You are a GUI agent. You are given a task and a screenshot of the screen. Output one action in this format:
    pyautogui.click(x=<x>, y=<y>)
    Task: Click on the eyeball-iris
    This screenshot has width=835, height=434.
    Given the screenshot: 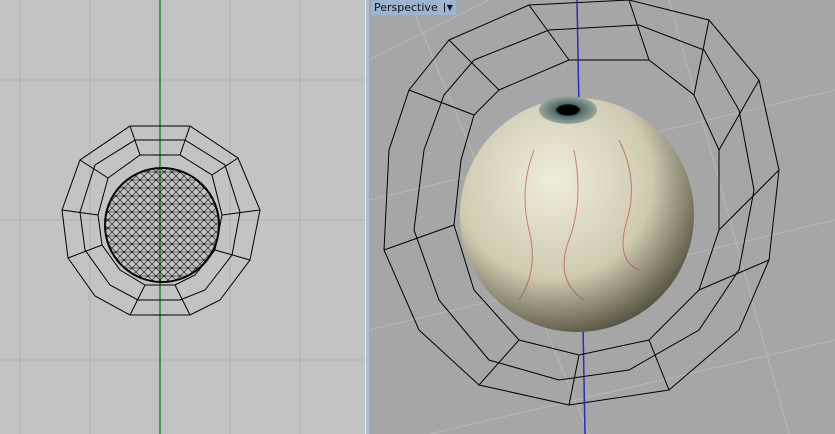 What is the action you would take?
    pyautogui.click(x=568, y=110)
    